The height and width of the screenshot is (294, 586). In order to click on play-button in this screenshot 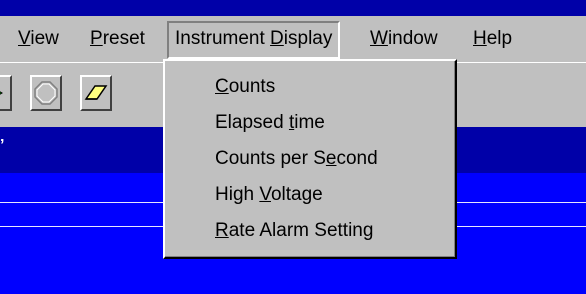, I will do `click(6, 93)`.